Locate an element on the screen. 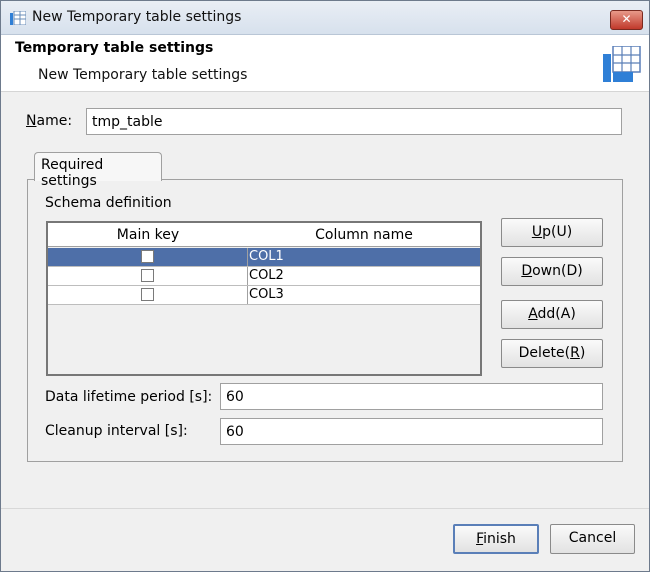  column-name-cell: COL3 is located at coordinates (266, 294).